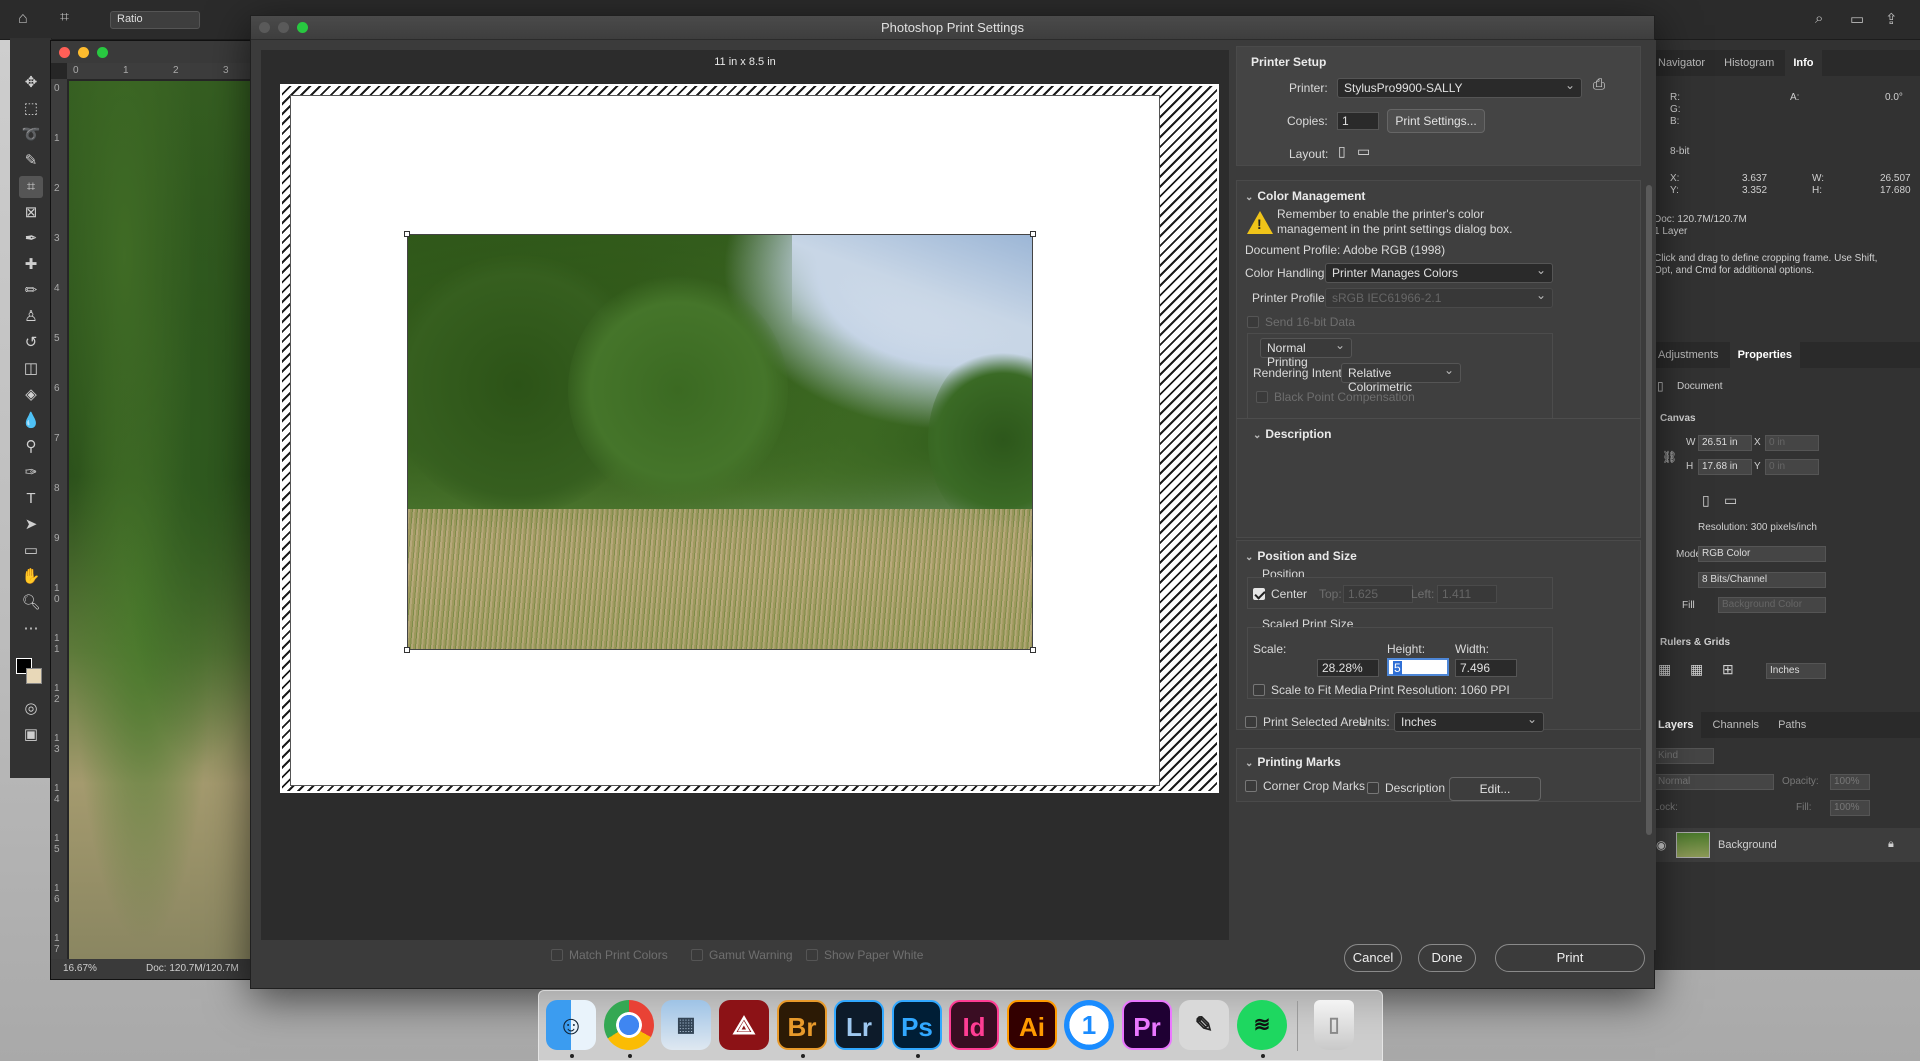 The height and width of the screenshot is (1061, 1920). Describe the element at coordinates (31, 395) in the screenshot. I see `paint-bucket-tool-icon: ◈` at that location.